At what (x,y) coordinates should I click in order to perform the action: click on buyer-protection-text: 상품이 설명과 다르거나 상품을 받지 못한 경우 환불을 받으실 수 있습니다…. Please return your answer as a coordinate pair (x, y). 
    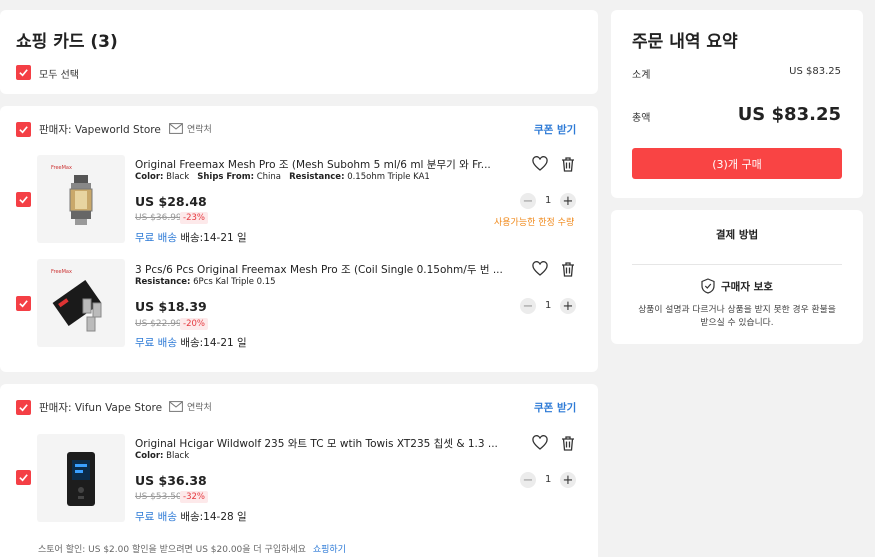
    Looking at the image, I should click on (737, 317).